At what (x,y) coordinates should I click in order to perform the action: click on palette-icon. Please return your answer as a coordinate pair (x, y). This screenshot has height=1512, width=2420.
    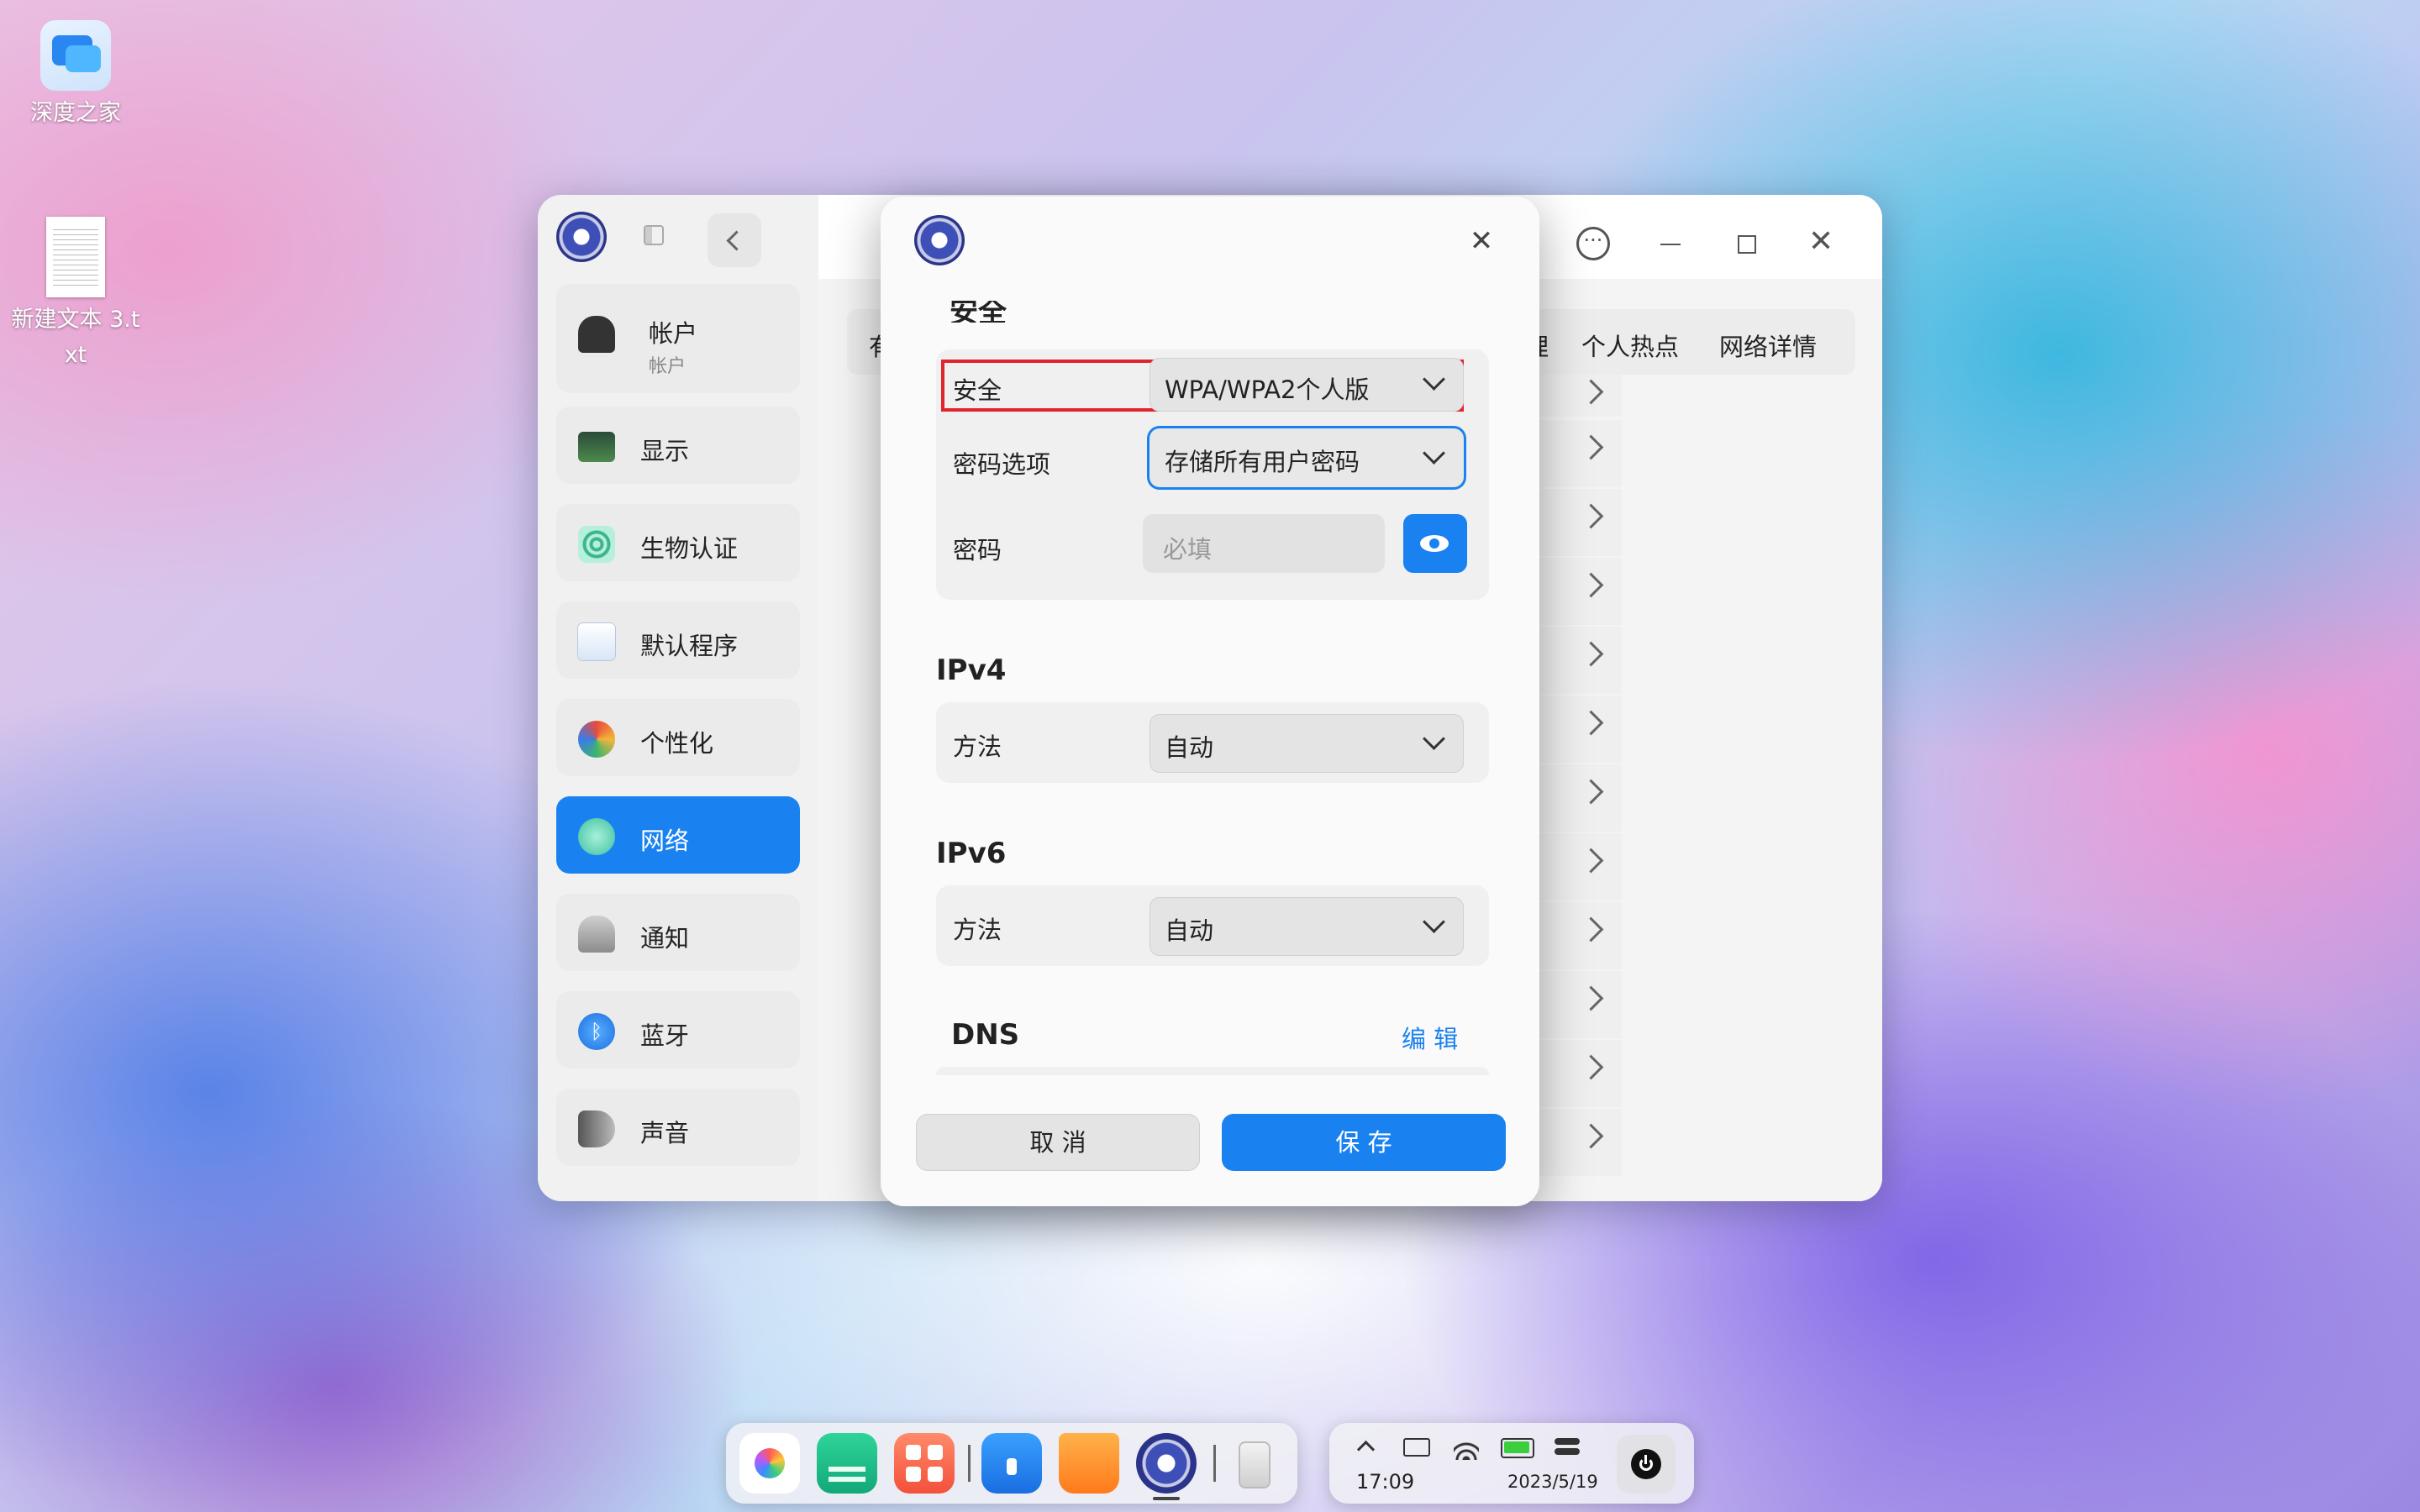
    Looking at the image, I should click on (597, 739).